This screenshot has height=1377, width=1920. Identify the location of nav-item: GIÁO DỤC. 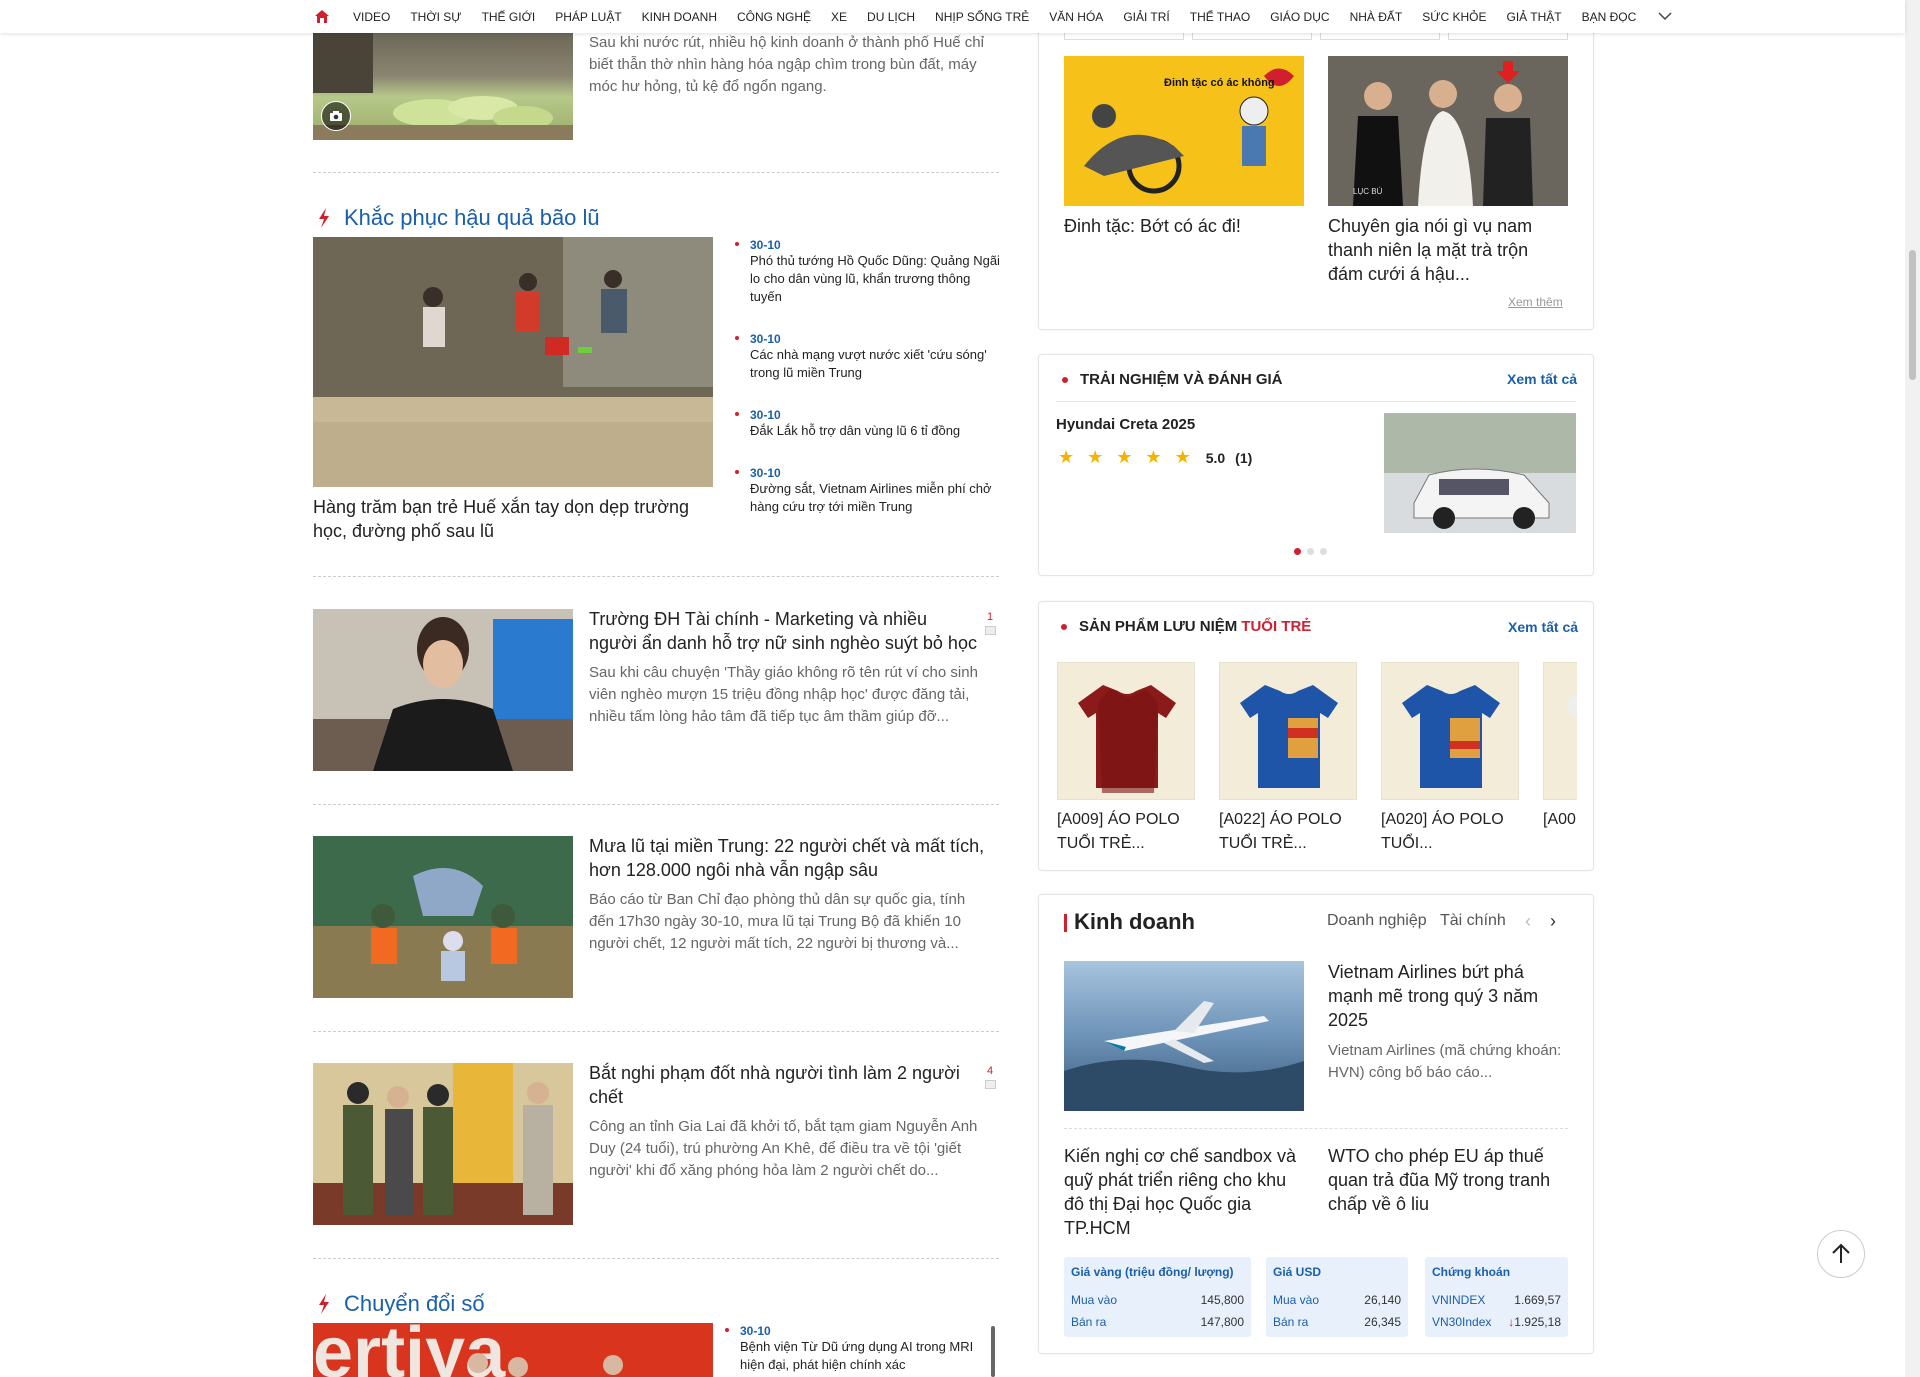
(1299, 17).